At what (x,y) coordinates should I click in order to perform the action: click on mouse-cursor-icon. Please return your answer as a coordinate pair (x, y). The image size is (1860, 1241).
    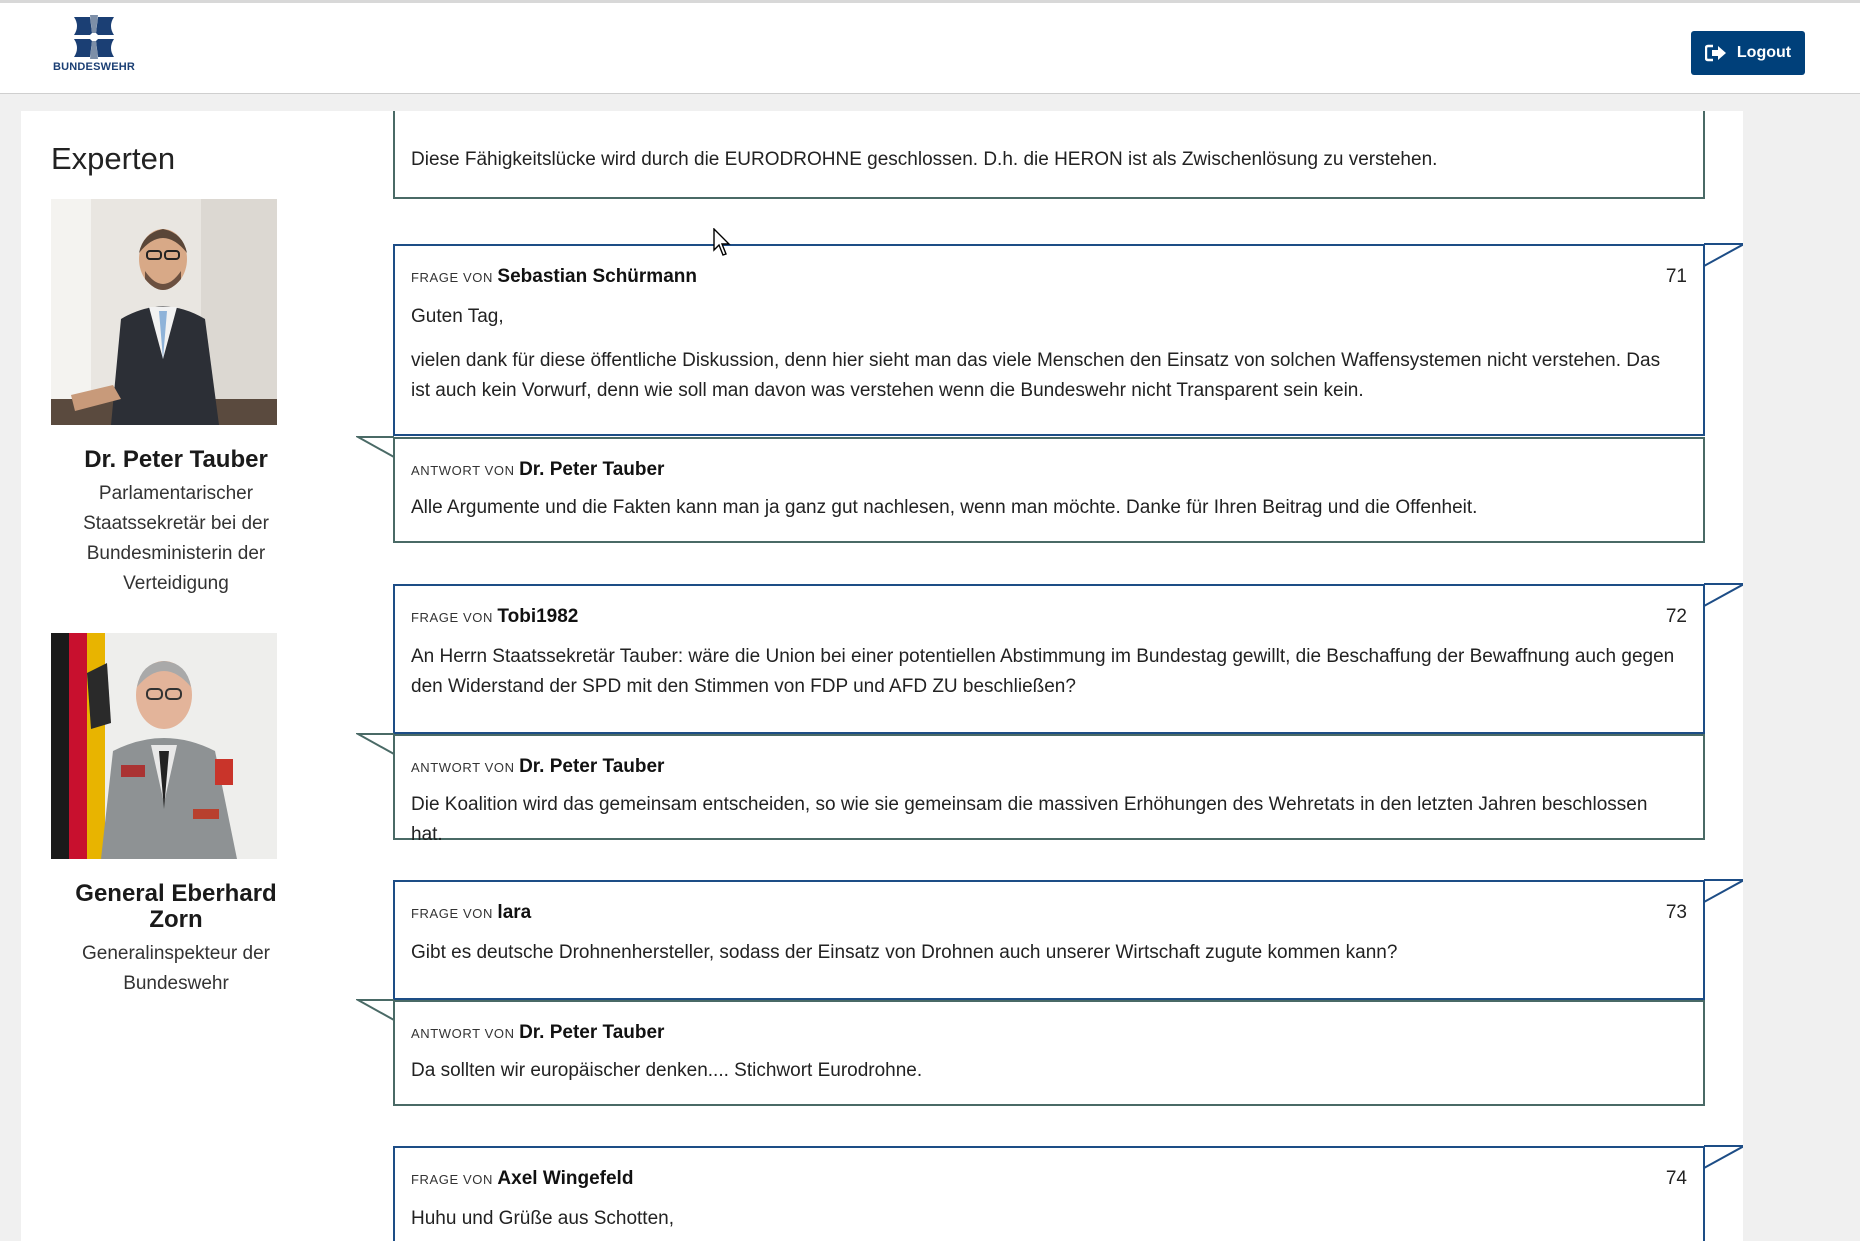
    Looking at the image, I should click on (722, 242).